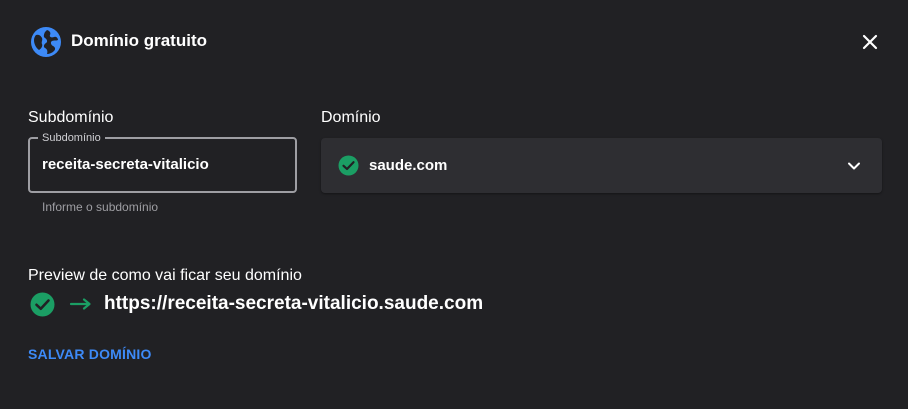  Describe the element at coordinates (71, 138) in the screenshot. I see `subdomain-field-label: Subdomínio` at that location.